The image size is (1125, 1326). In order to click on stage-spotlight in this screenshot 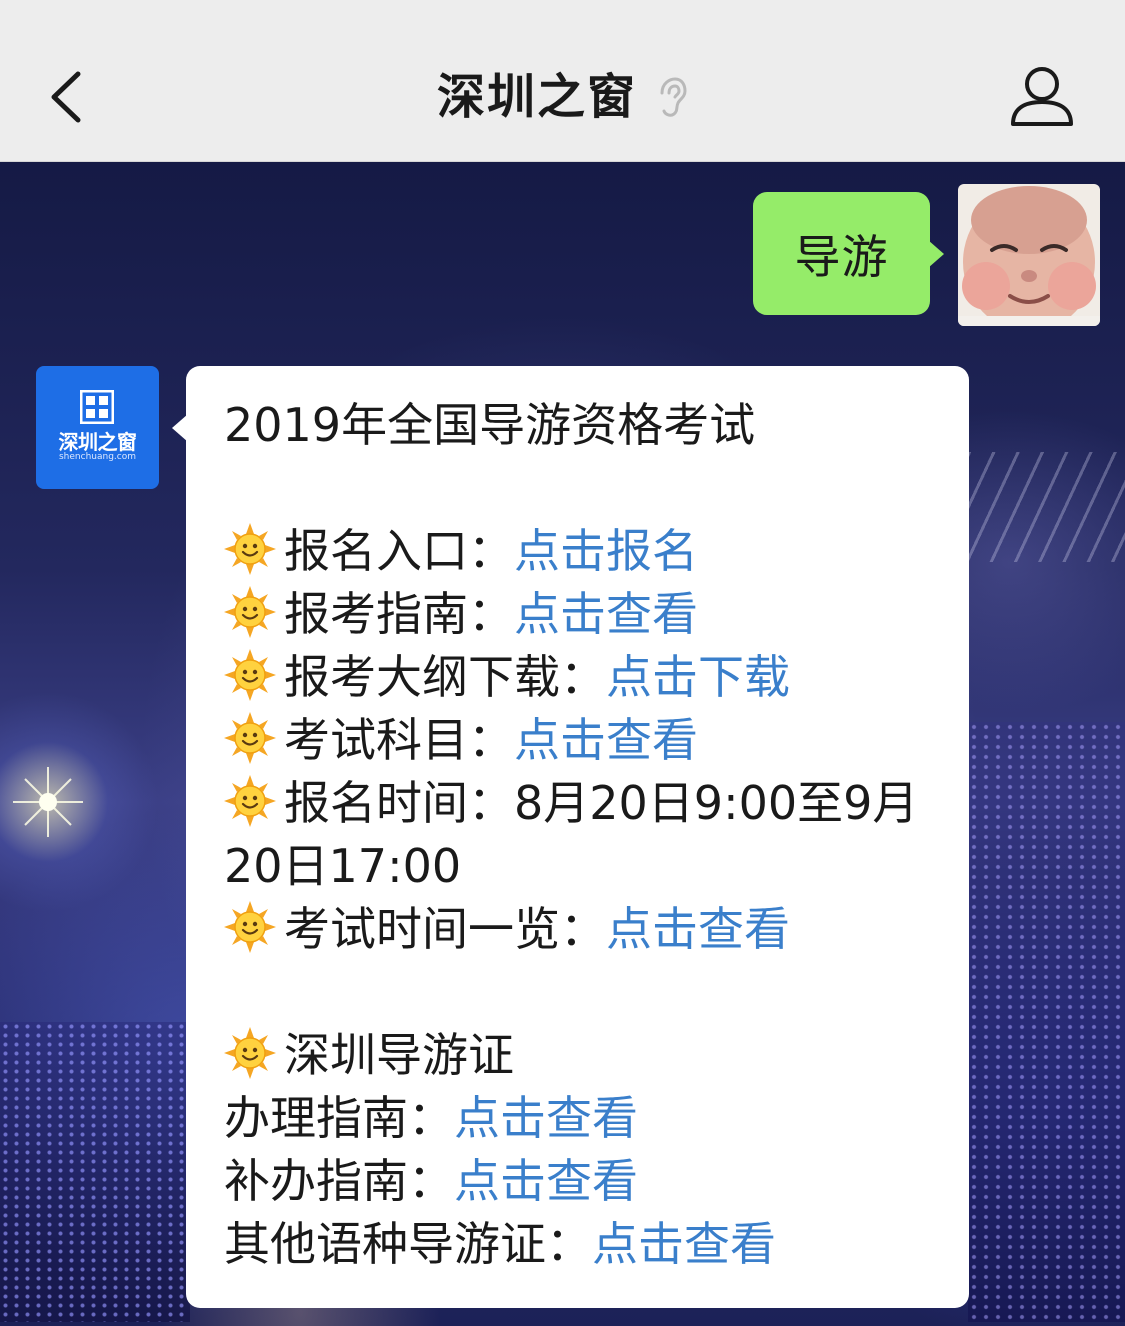, I will do `click(48, 802)`.